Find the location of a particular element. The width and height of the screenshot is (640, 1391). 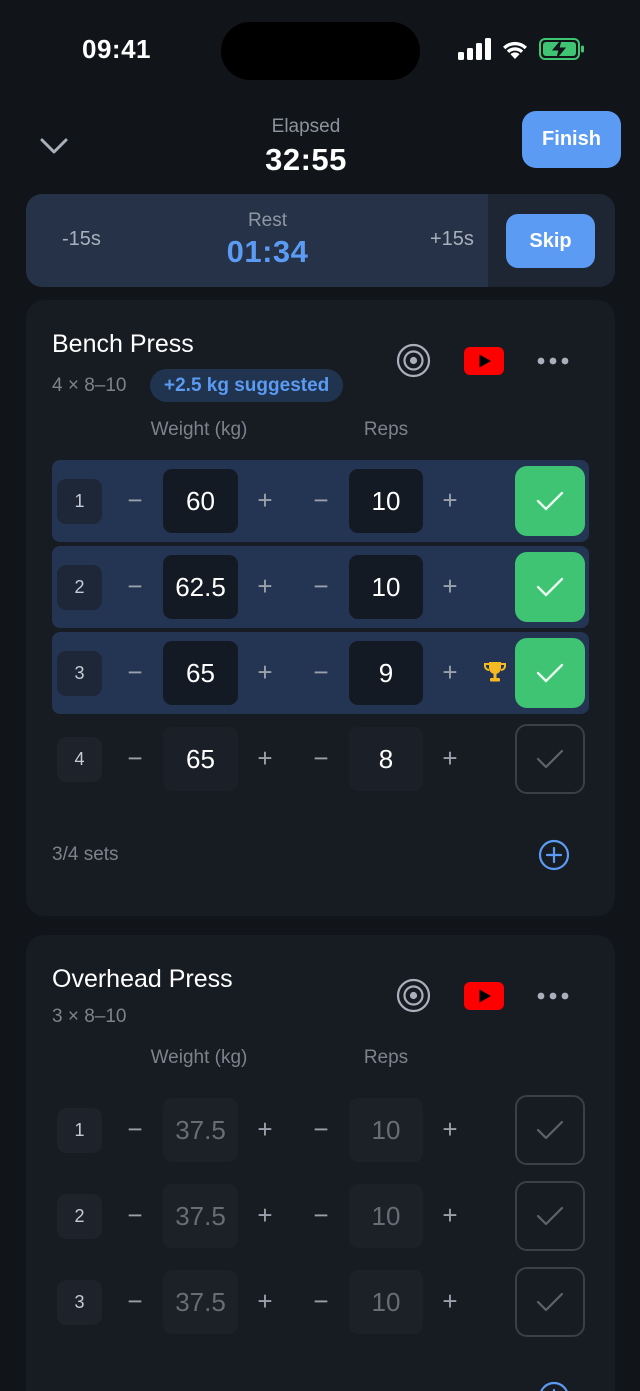

suggestion-badge: +2.5 kg suggested is located at coordinates (247, 385).